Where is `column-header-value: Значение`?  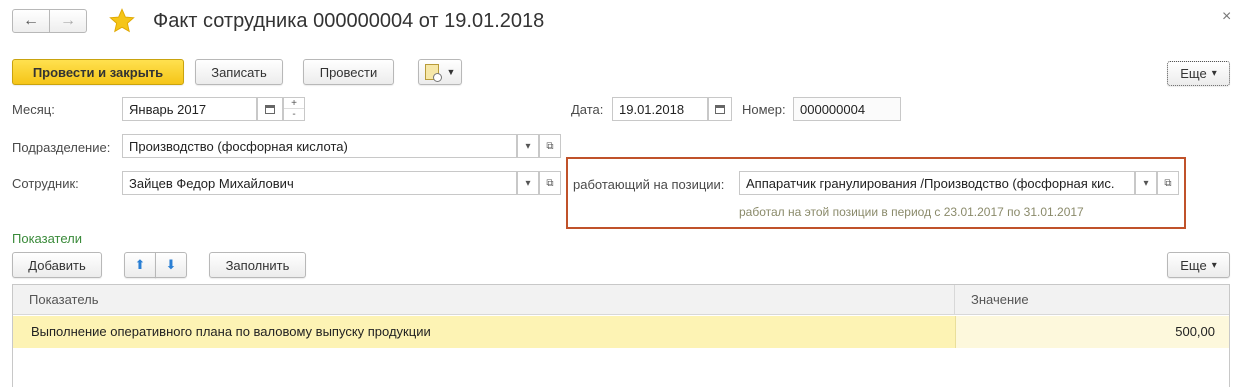
column-header-value: Значение is located at coordinates (1092, 300).